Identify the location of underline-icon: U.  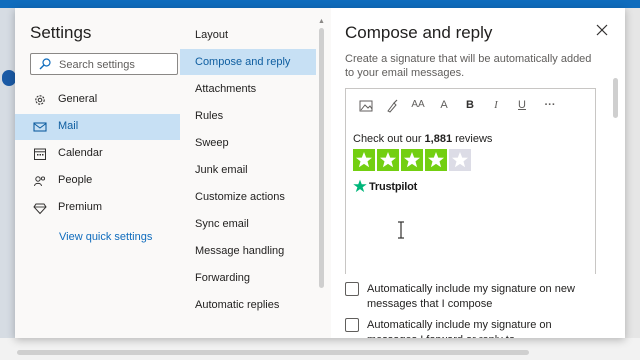
(522, 106).